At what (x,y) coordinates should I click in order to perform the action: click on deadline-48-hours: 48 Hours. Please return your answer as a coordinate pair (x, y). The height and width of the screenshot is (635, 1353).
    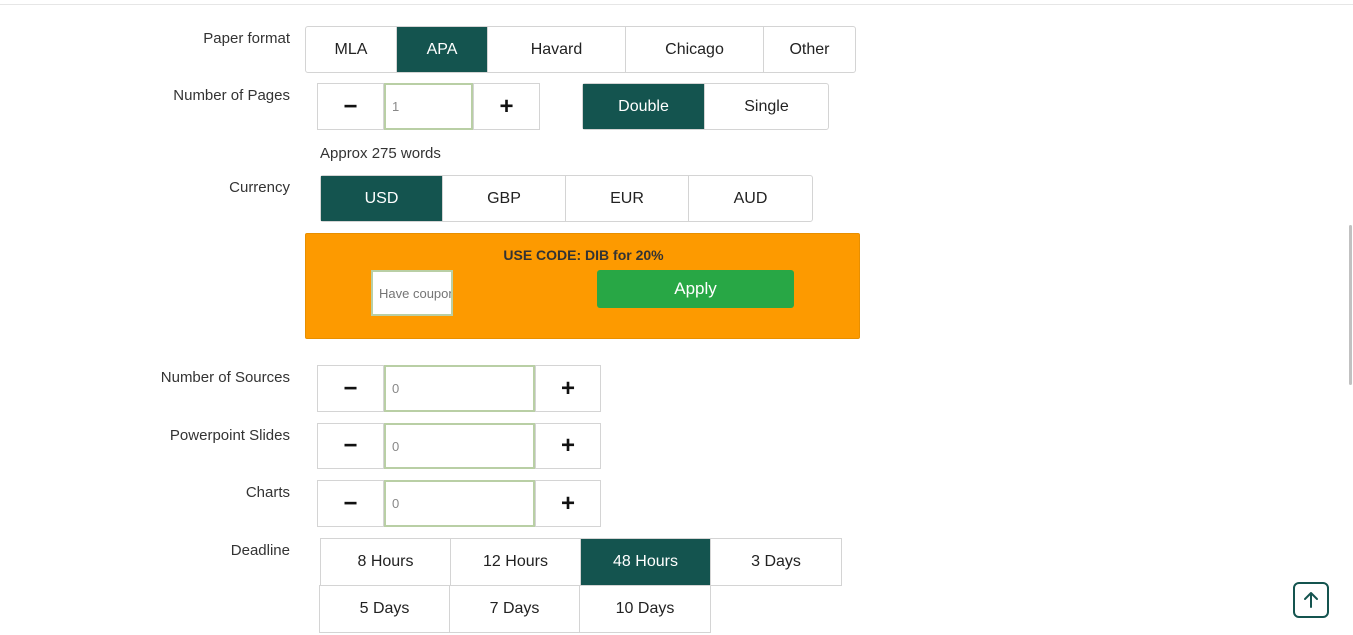
    Looking at the image, I should click on (646, 562).